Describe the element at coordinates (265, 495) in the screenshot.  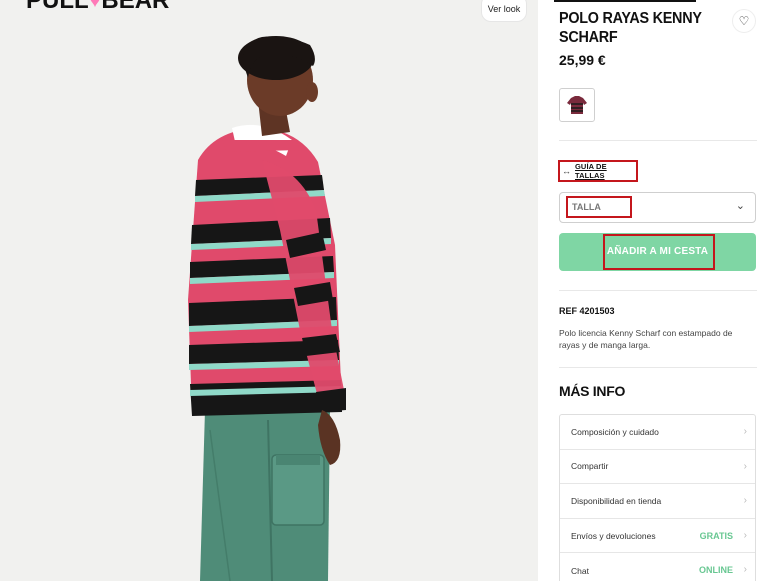
I see `pants` at that location.